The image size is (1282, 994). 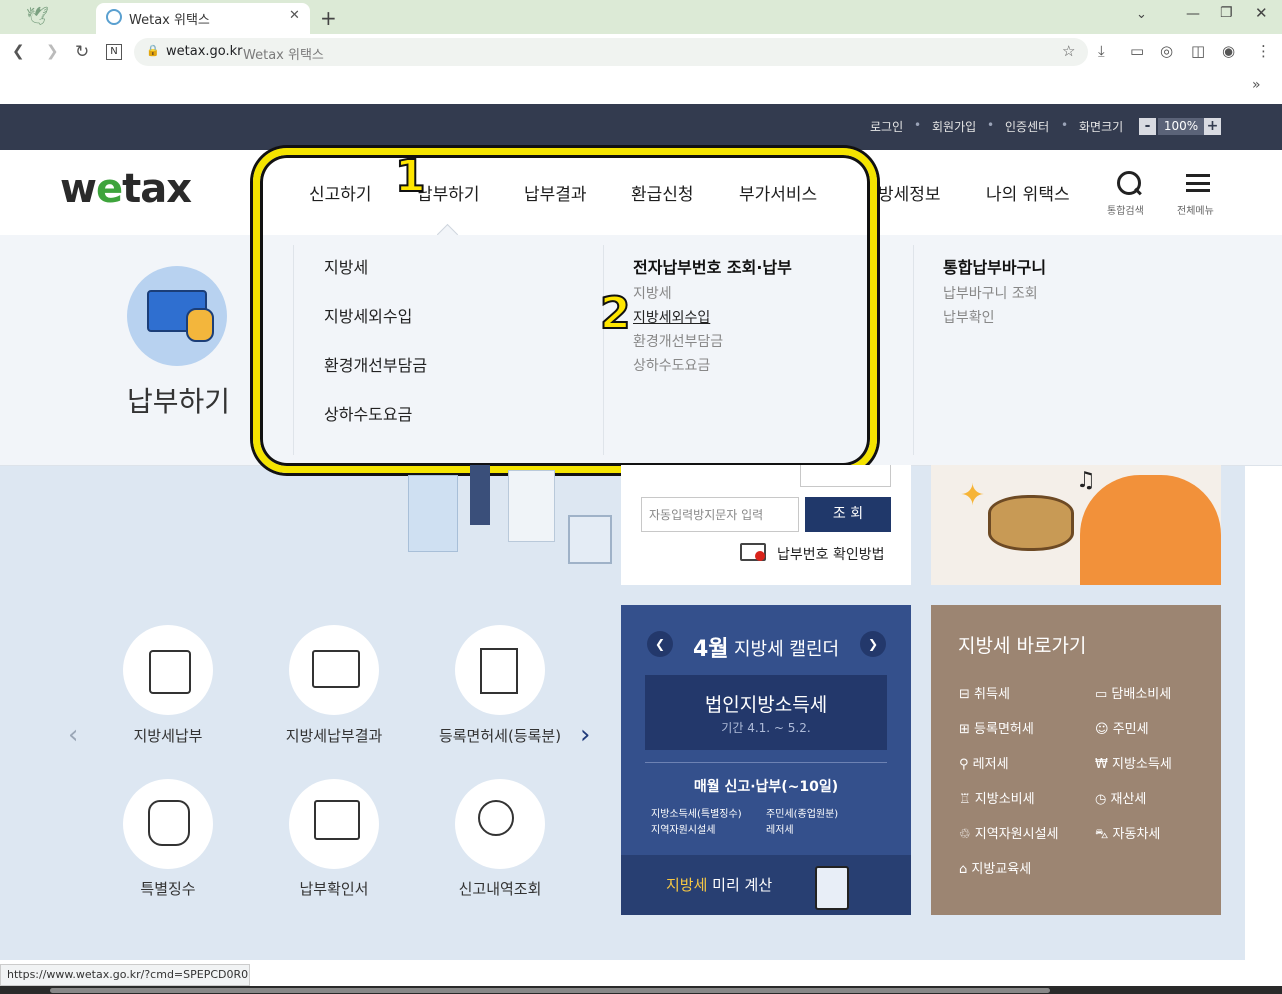 What do you see at coordinates (973, 495) in the screenshot?
I see `sparkle-icon: ✦` at bounding box center [973, 495].